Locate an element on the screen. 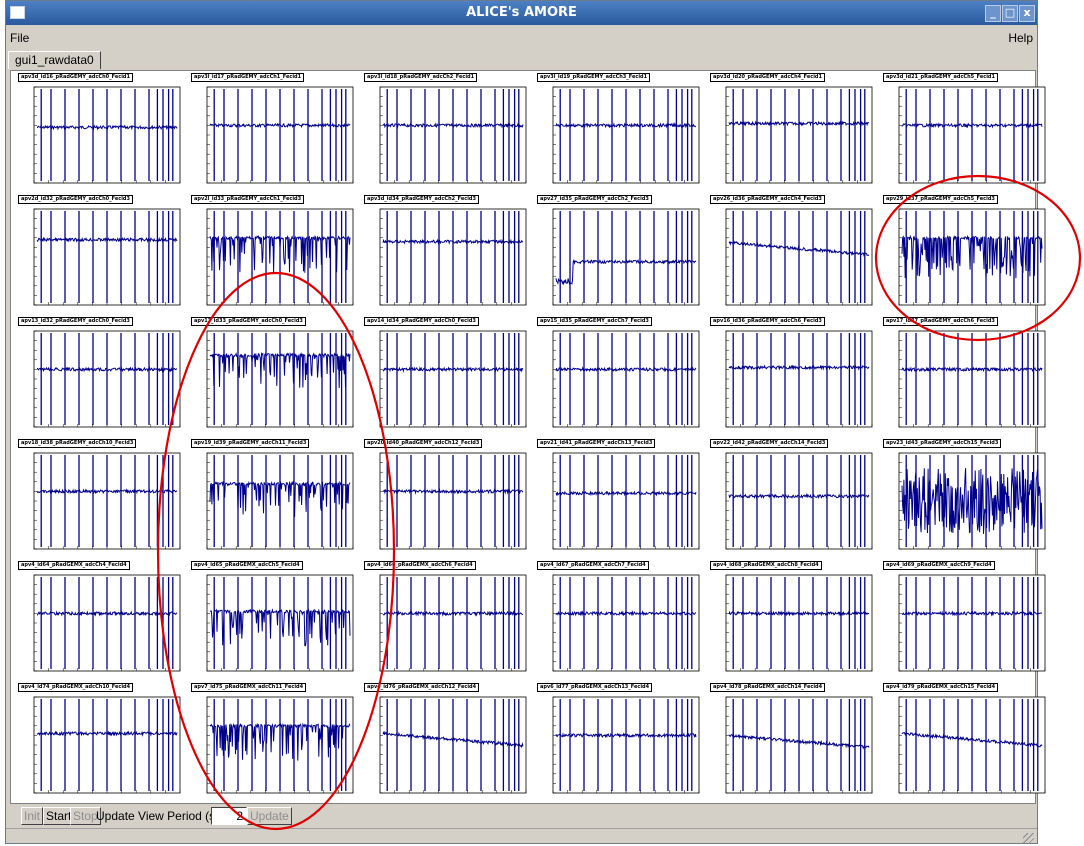 Image resolution: width=1084 pixels, height=846 pixels. plot-pad: apv4_id78_pRadGEMX_adcCh14_Fecid4 is located at coordinates (795, 743).